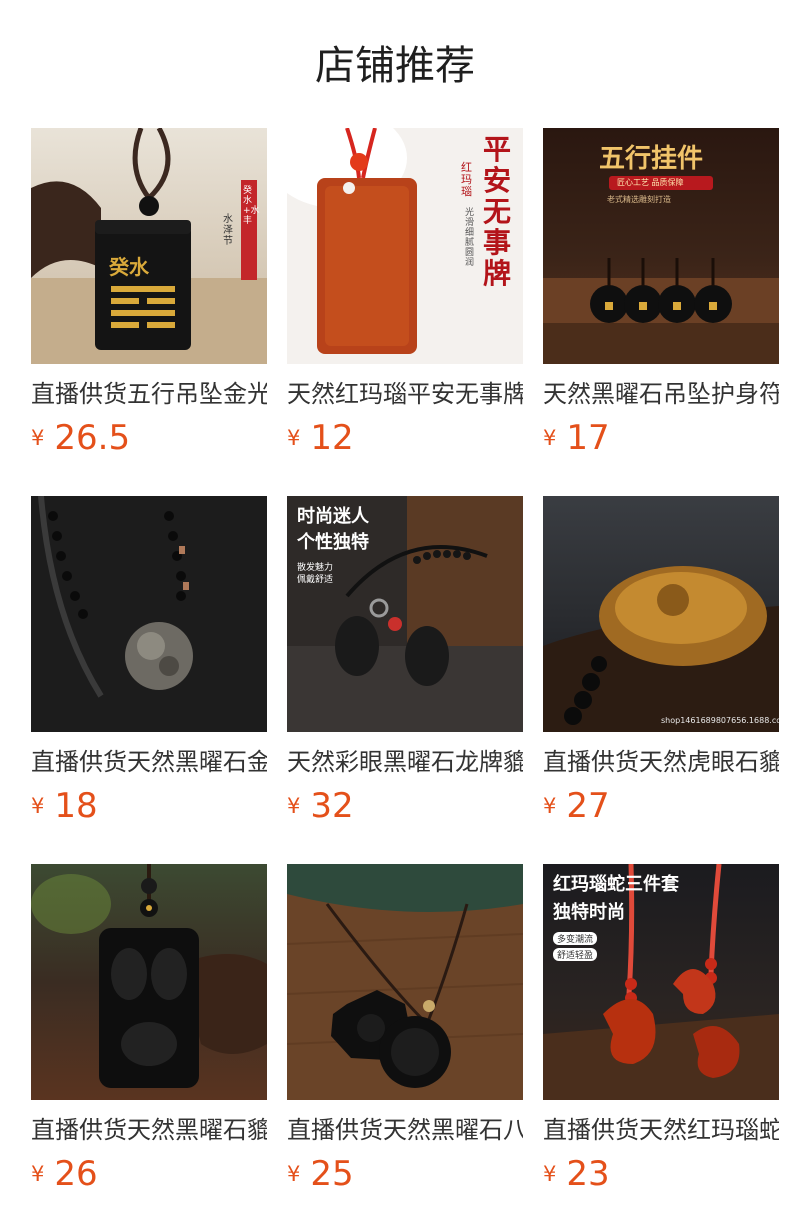 The width and height of the screenshot is (790, 1232). Describe the element at coordinates (332, 806) in the screenshot. I see `price-value: 32` at that location.